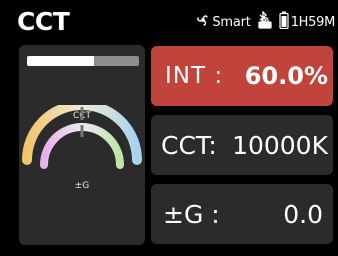  Describe the element at coordinates (303, 214) in the screenshot. I see `g-value: 0.0` at that location.